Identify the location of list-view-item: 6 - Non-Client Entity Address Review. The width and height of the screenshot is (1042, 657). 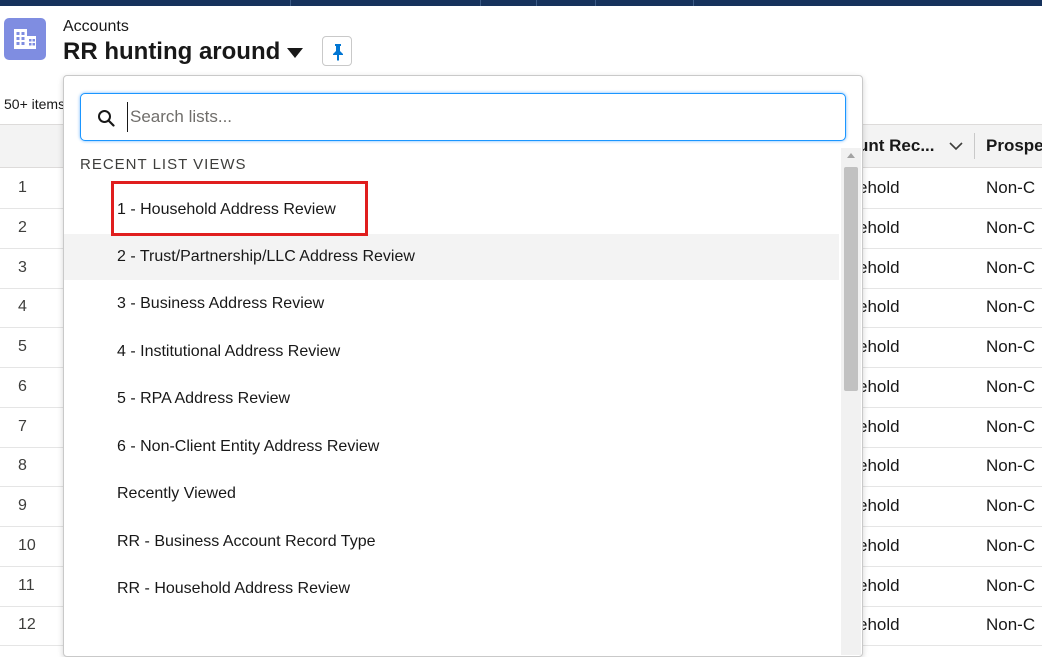
(451, 447).